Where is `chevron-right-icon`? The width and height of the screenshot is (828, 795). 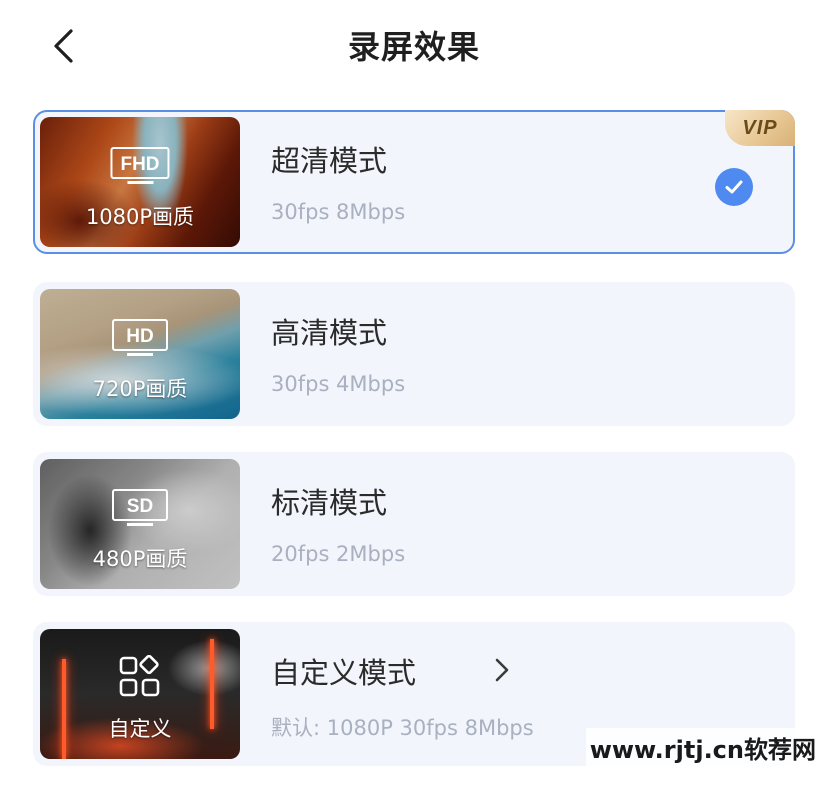
chevron-right-icon is located at coordinates (502, 670).